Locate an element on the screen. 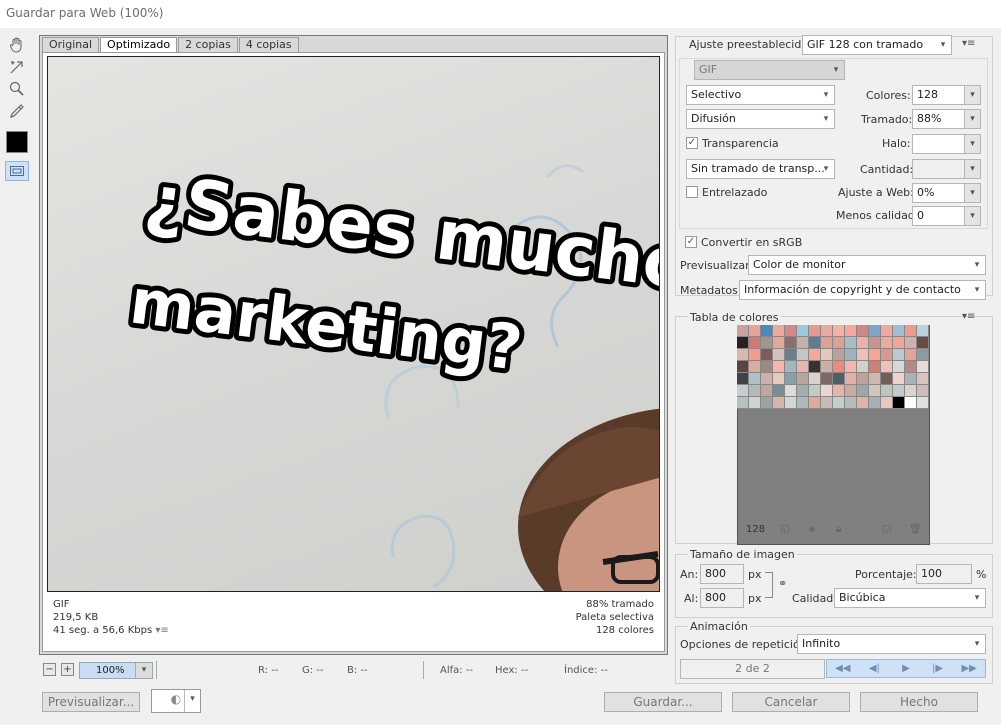 This screenshot has height=725, width=1001. first-frame-icon: ◀◀ is located at coordinates (843, 668).